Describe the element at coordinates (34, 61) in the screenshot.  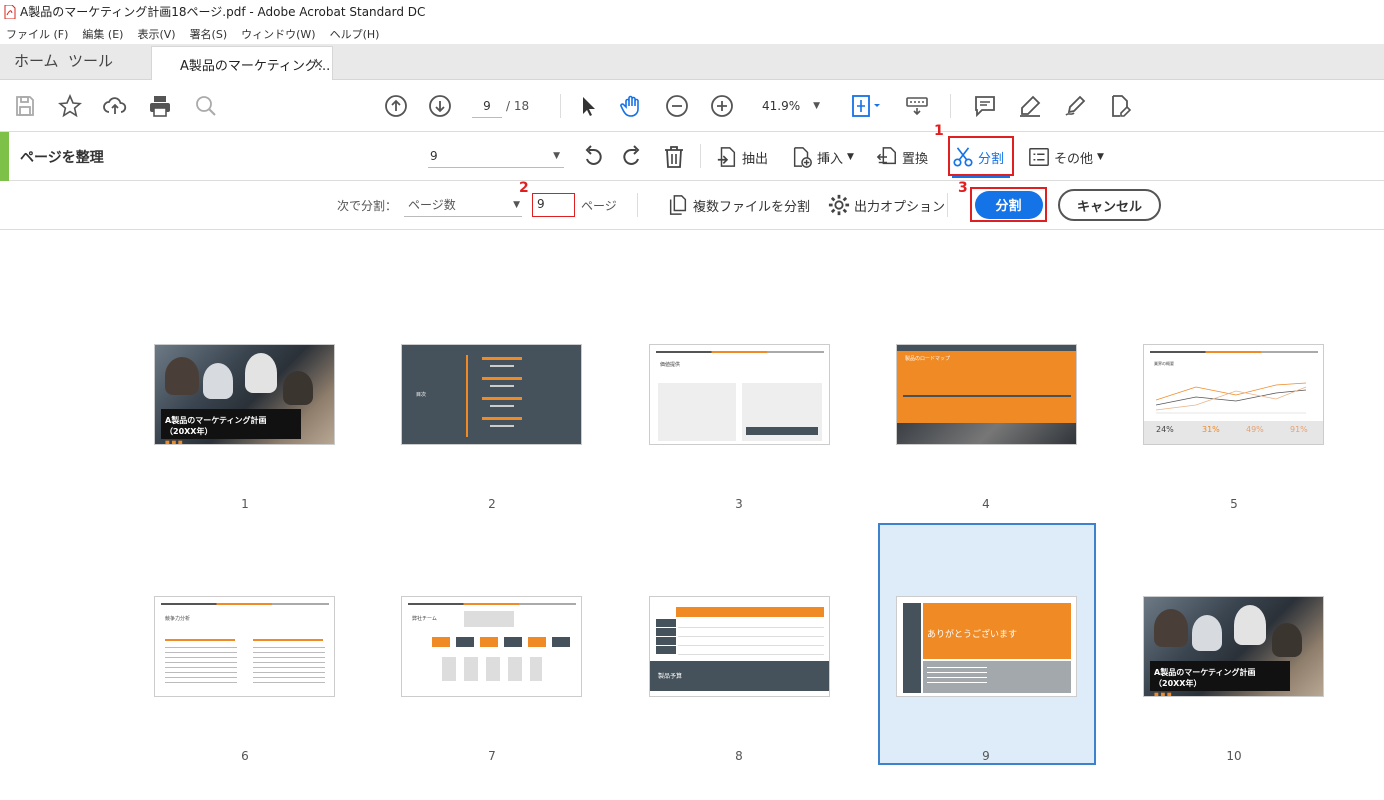
I see `tab-home: ホーム` at that location.